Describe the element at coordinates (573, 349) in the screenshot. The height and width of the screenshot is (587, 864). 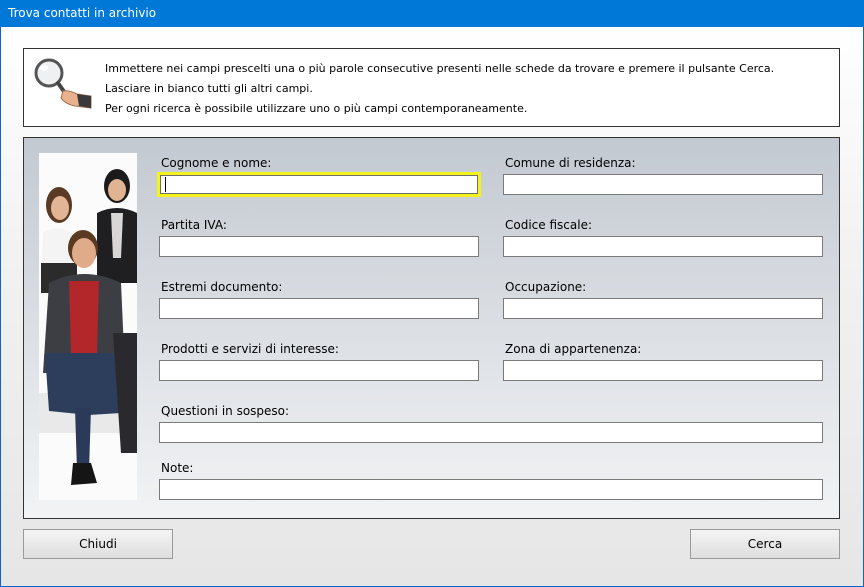
I see `label-zona-appartenenza: Zona di appartenenza:` at that location.